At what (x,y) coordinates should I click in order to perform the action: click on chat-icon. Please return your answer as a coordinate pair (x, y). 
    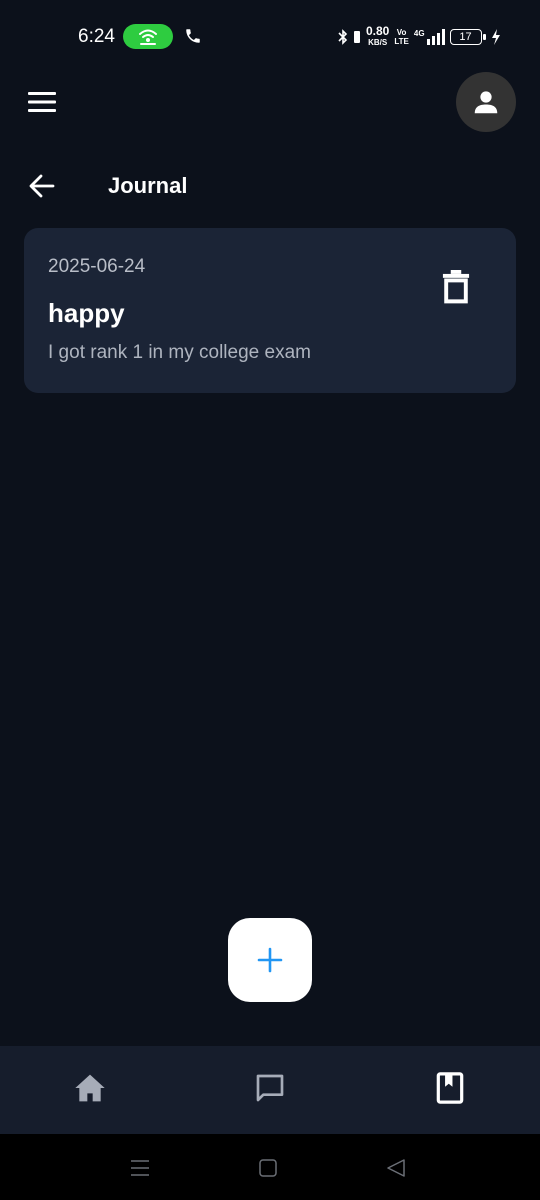
    Looking at the image, I should click on (270, 1088).